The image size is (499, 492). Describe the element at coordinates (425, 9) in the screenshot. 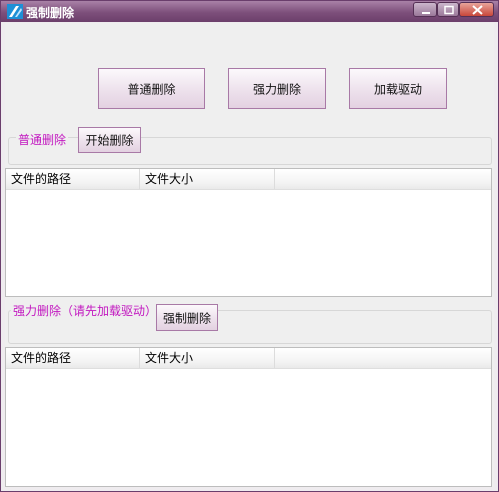

I see `minimize-button` at that location.